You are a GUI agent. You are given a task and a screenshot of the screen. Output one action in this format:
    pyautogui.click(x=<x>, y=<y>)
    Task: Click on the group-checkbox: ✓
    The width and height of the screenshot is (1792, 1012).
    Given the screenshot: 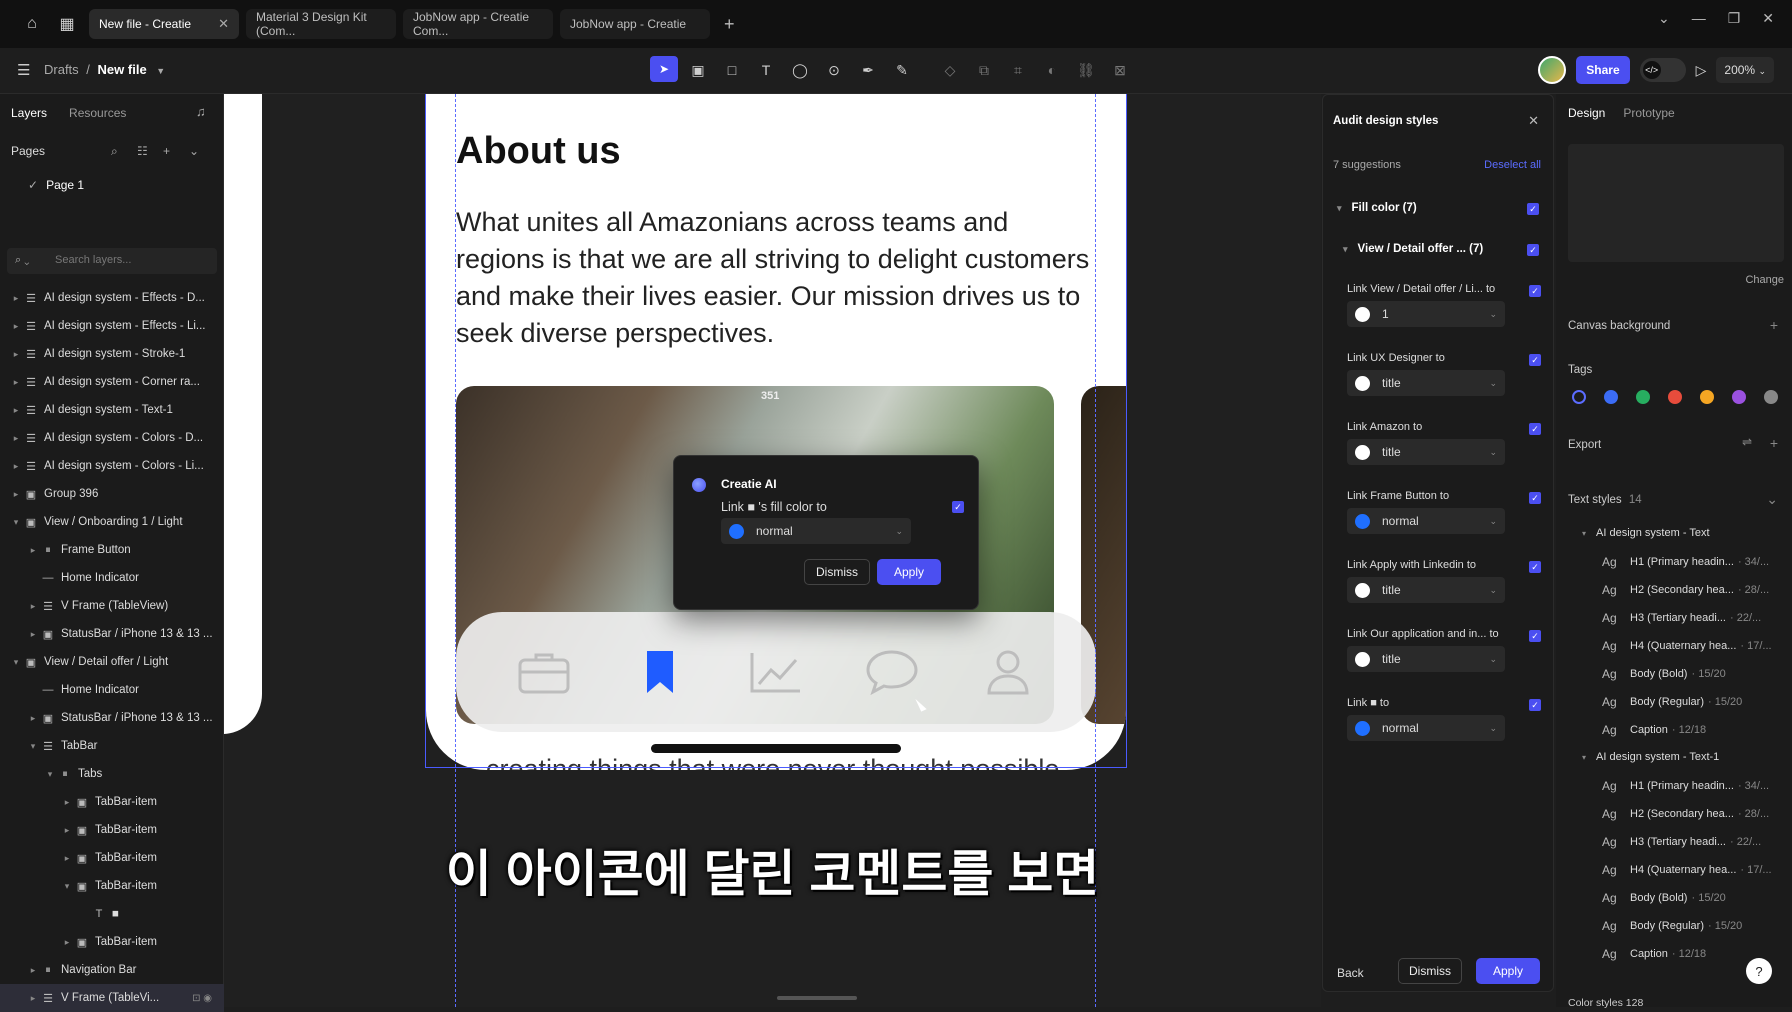 What is the action you would take?
    pyautogui.click(x=1533, y=209)
    